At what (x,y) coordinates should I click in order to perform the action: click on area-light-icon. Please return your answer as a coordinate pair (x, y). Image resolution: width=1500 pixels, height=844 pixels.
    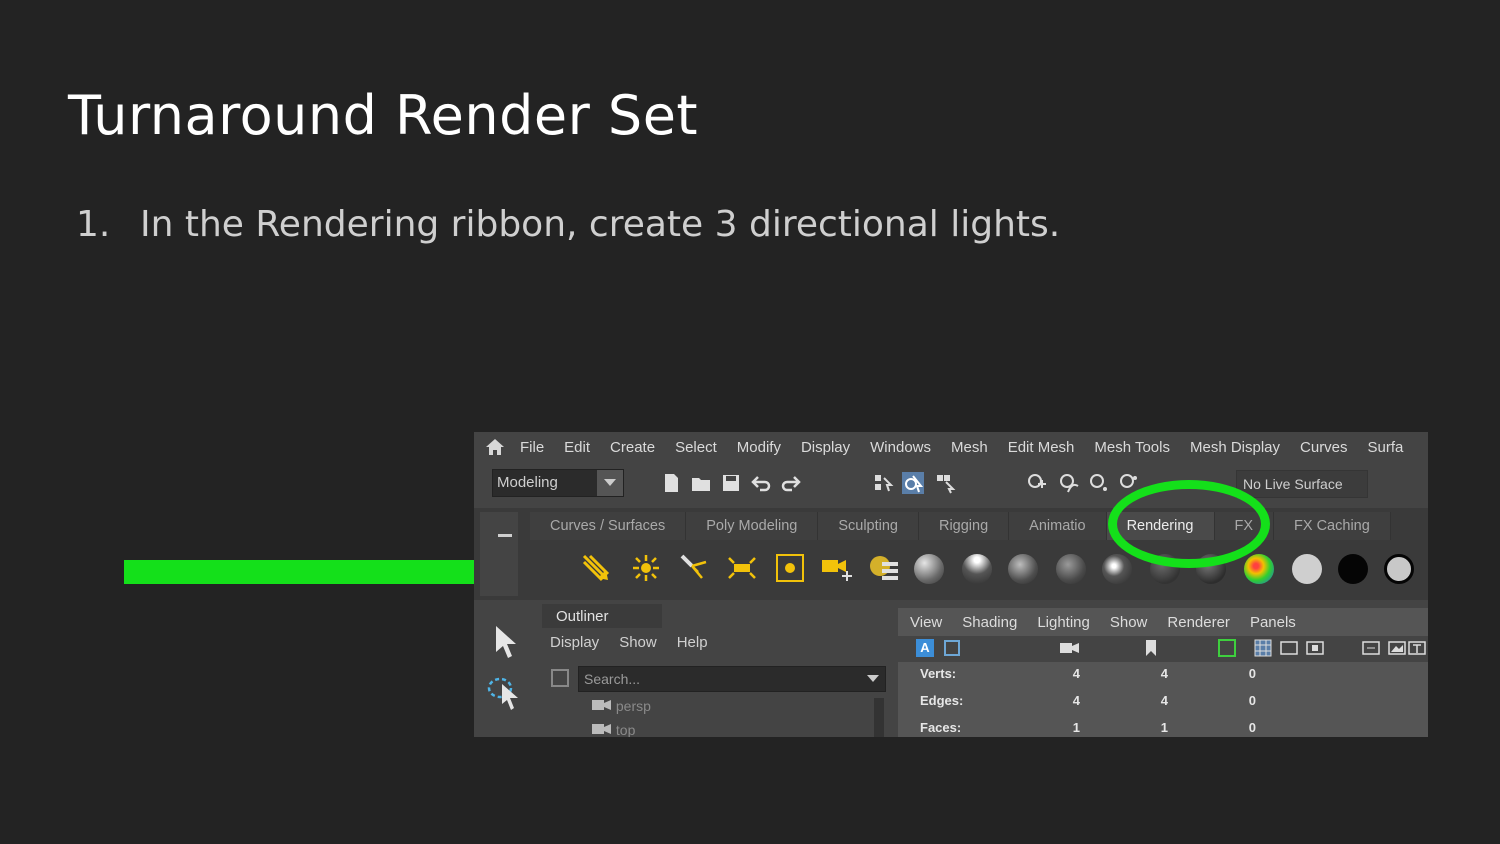
    Looking at the image, I should click on (742, 568).